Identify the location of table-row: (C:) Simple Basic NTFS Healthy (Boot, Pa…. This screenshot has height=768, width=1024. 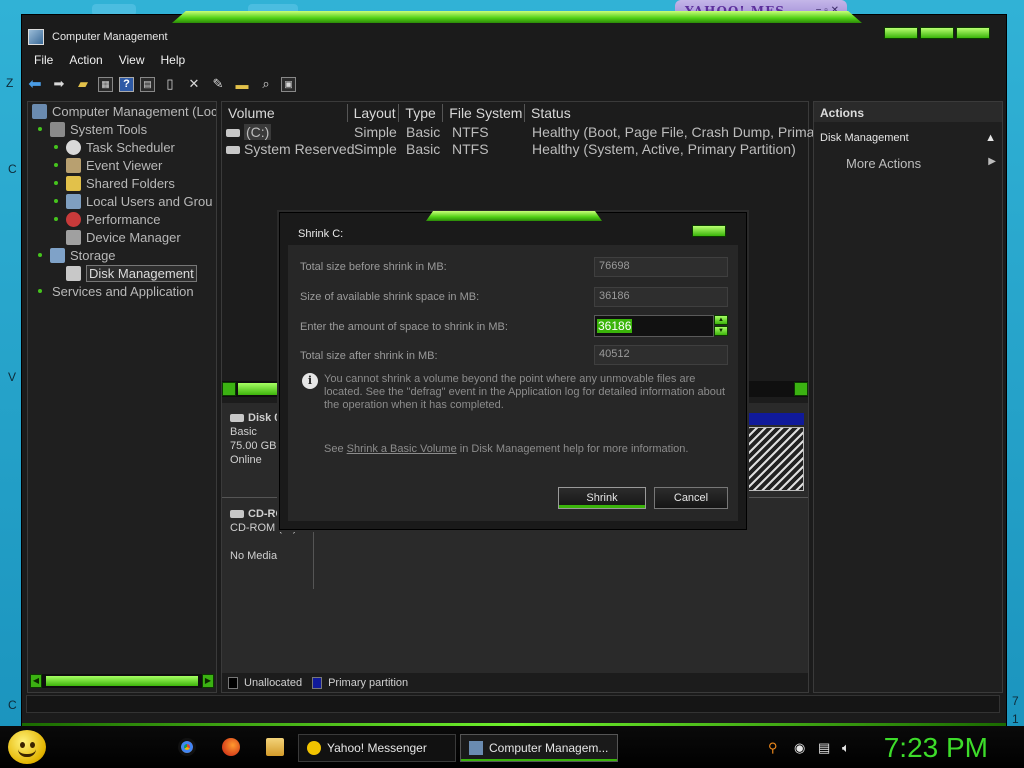
(524, 132).